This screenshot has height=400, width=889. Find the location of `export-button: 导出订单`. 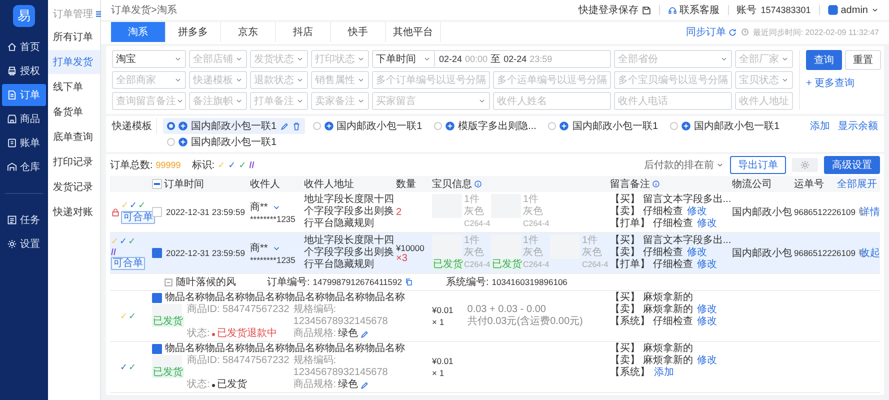

export-button: 导出订单 is located at coordinates (758, 165).